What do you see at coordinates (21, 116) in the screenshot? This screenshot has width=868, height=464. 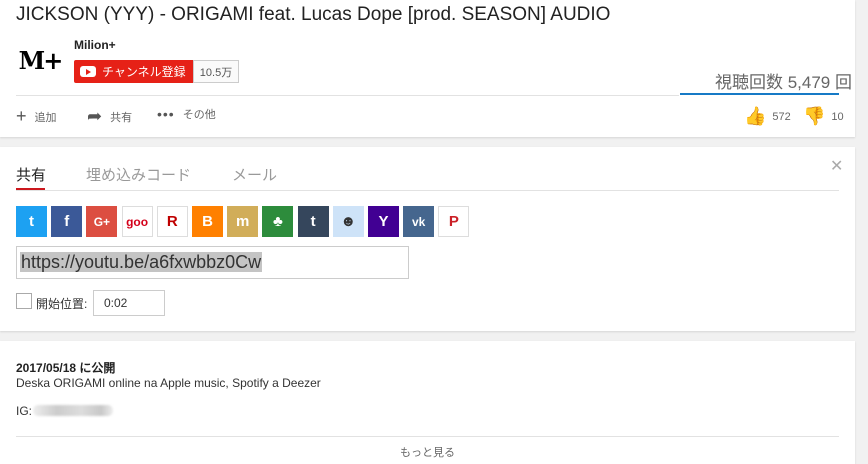 I see `plus-icon: +` at bounding box center [21, 116].